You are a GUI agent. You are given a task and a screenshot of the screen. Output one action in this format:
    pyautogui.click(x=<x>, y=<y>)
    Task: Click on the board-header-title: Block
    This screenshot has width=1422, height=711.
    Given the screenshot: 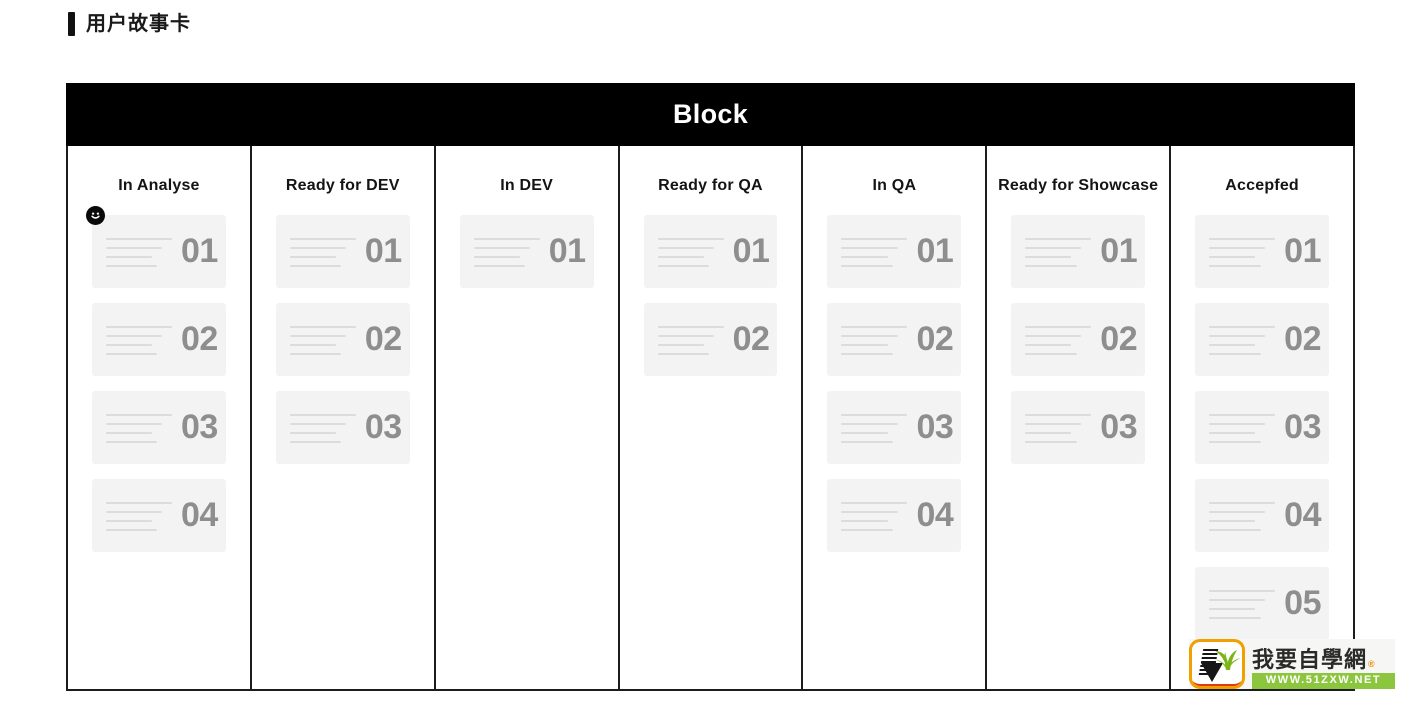 What is the action you would take?
    pyautogui.click(x=710, y=114)
    